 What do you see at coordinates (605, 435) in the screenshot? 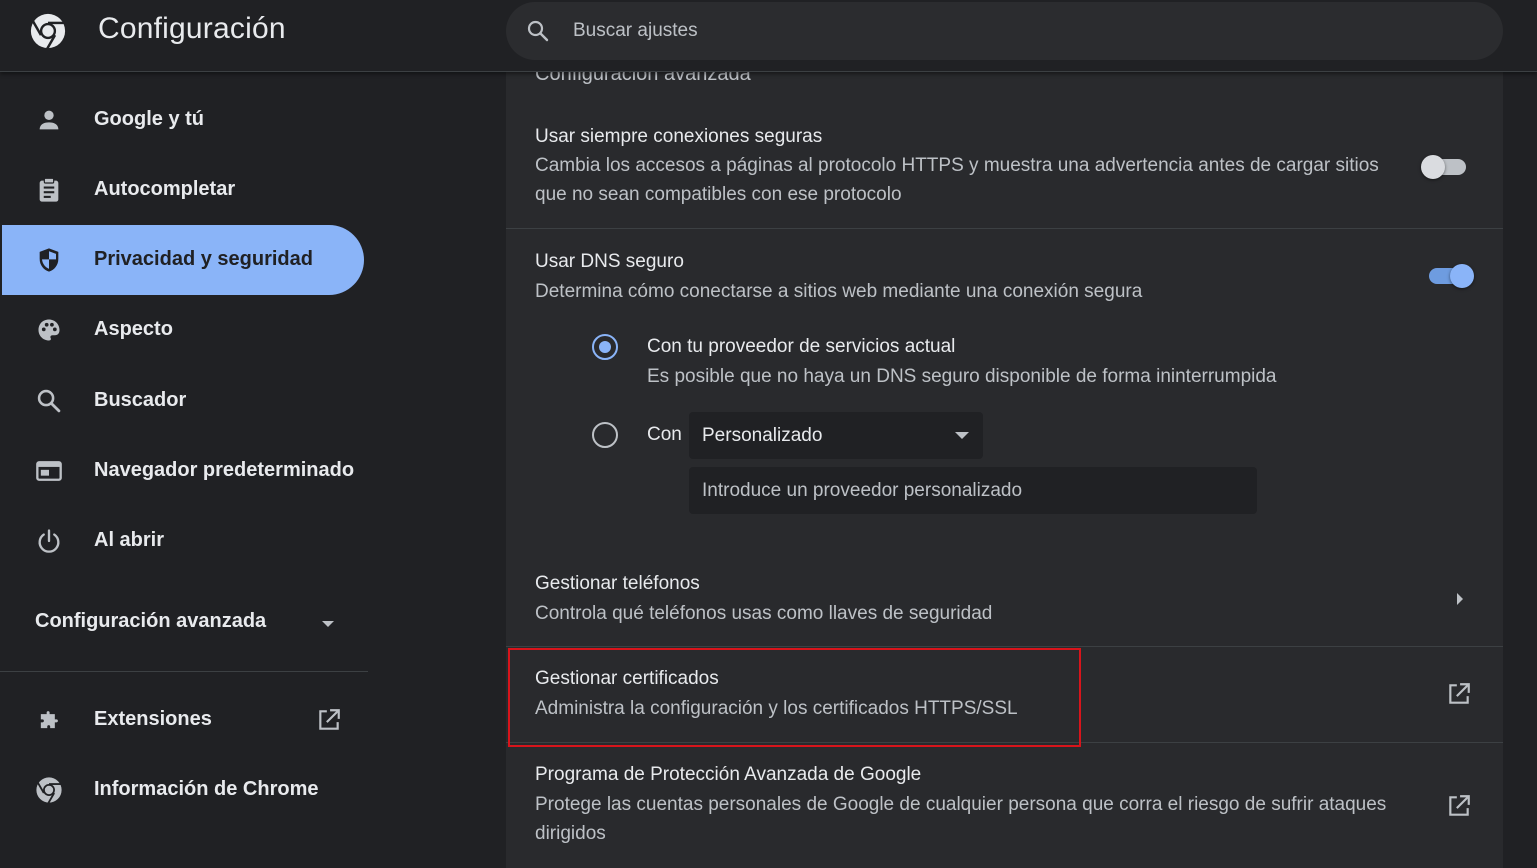
I see `dns-custom-provider-radio` at bounding box center [605, 435].